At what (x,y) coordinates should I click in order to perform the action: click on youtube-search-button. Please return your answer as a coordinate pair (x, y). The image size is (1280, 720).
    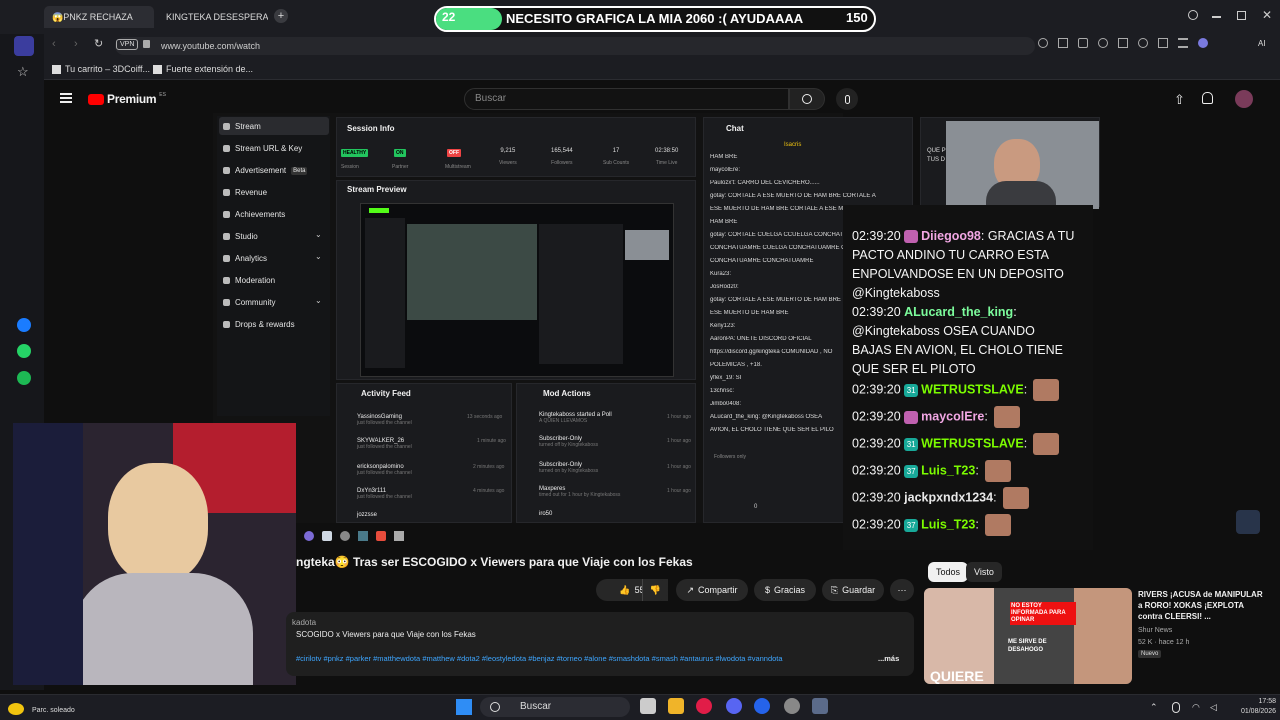
    Looking at the image, I should click on (807, 99).